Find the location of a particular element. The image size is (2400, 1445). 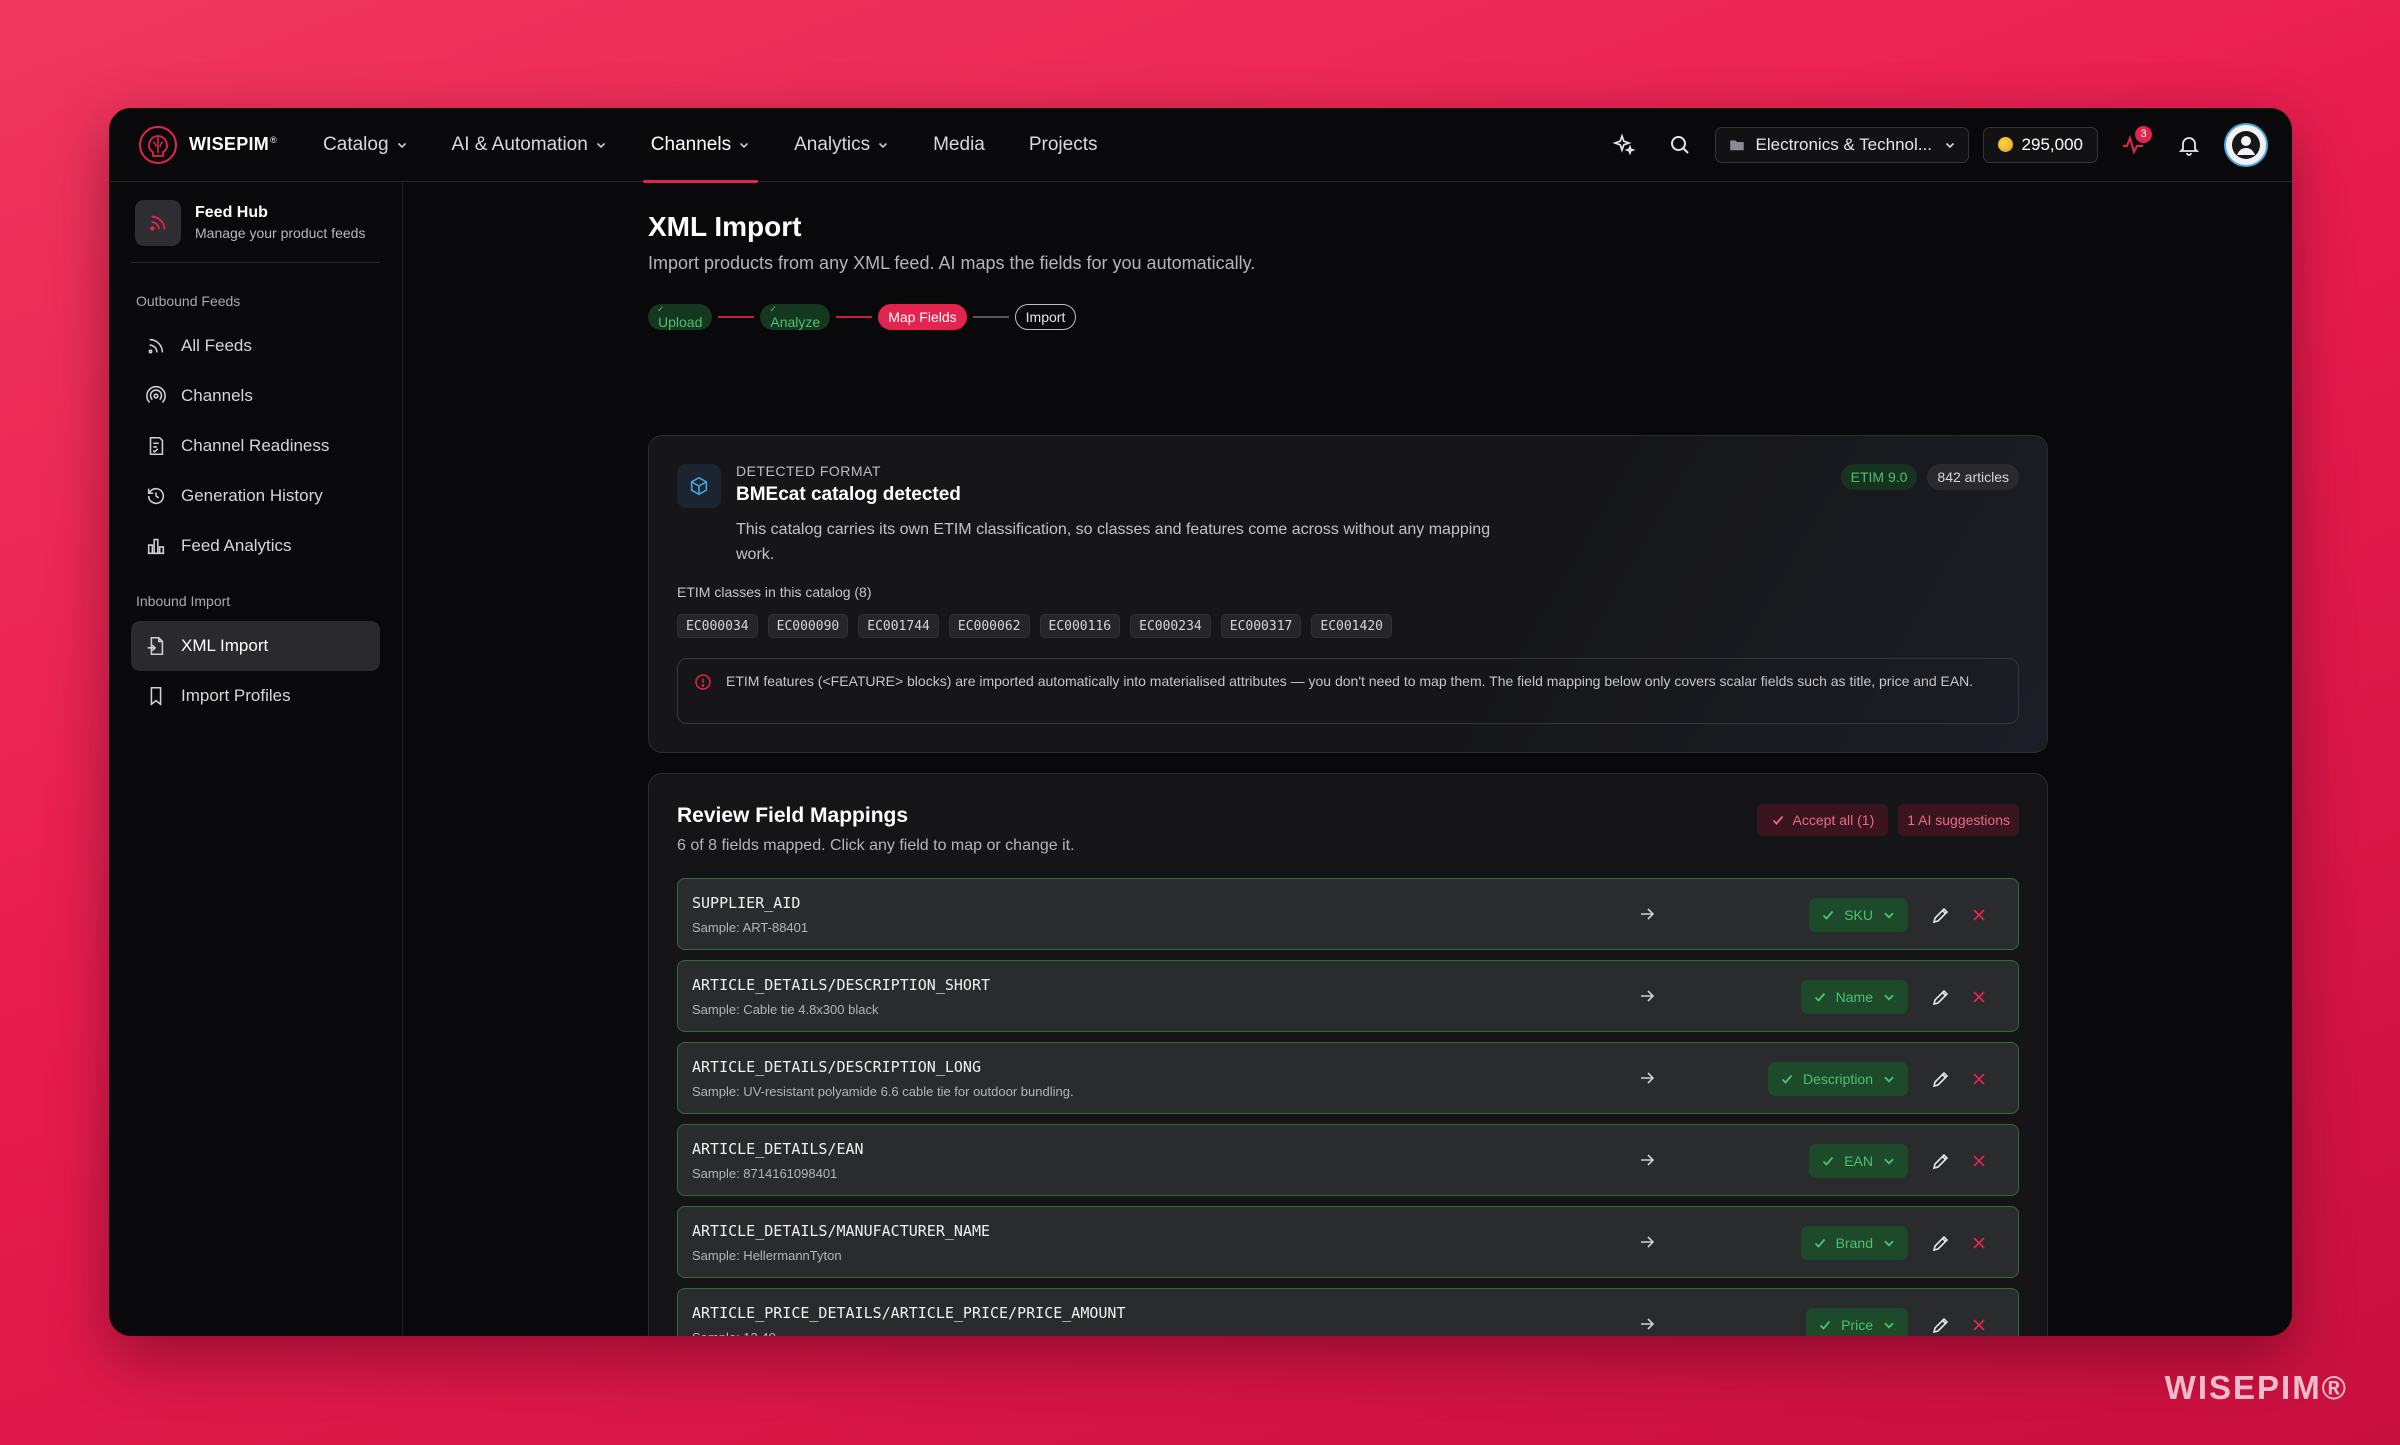

step-label: Map Fields is located at coordinates (922, 317).